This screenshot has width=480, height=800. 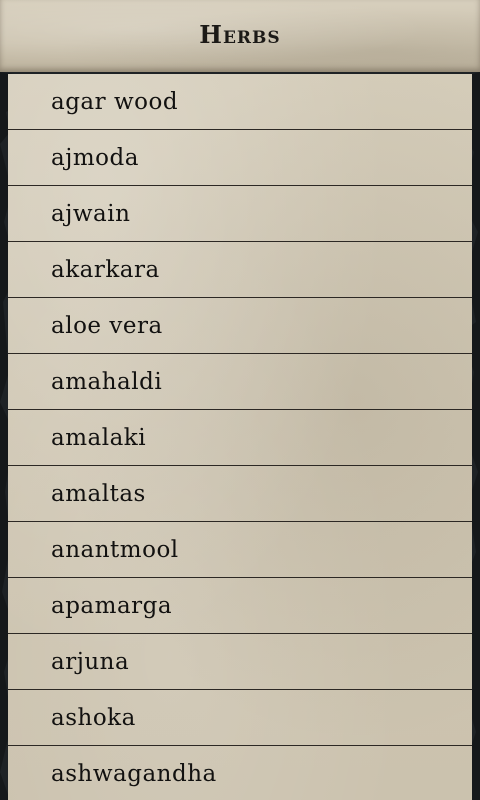 I want to click on list-item: ashoka, so click(x=240, y=718).